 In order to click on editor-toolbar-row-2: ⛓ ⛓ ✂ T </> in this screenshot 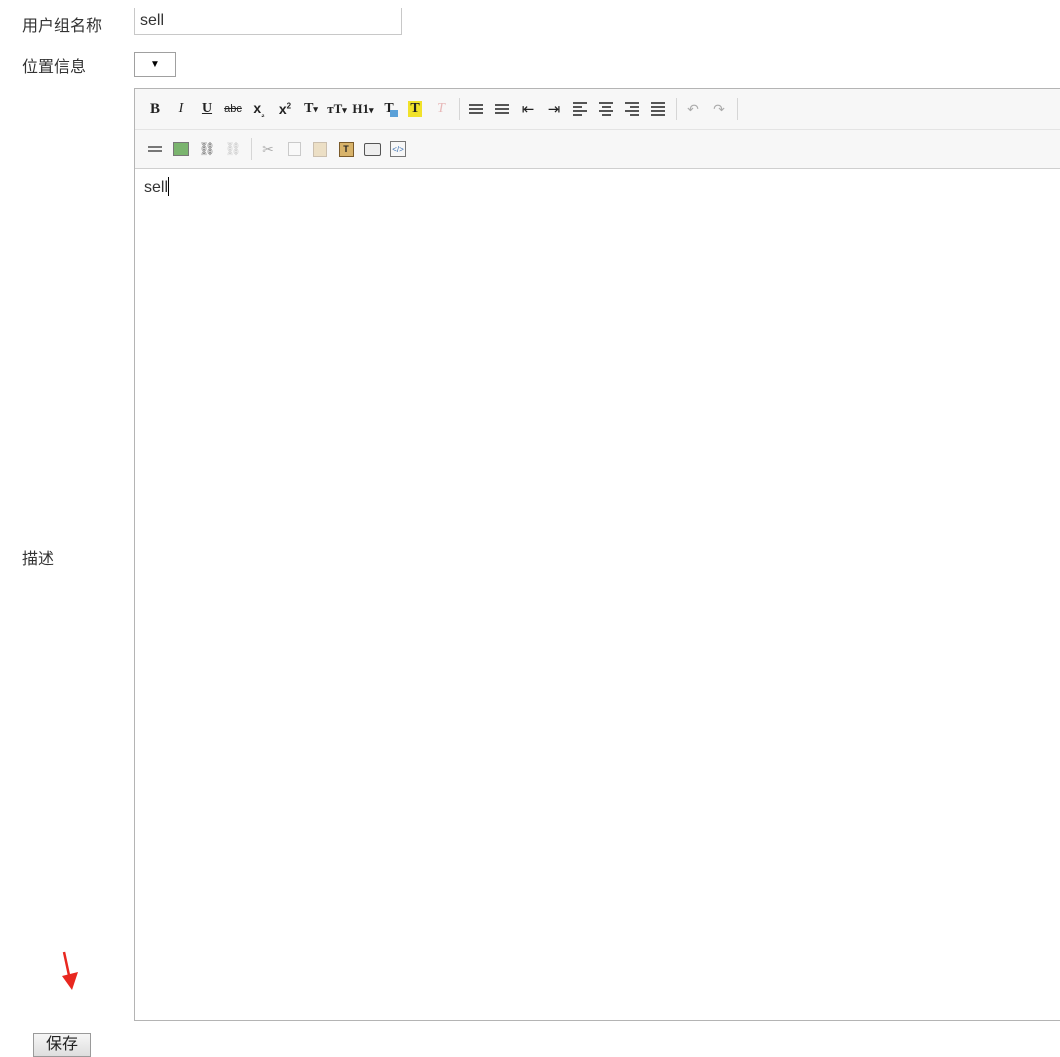, I will do `click(597, 149)`.